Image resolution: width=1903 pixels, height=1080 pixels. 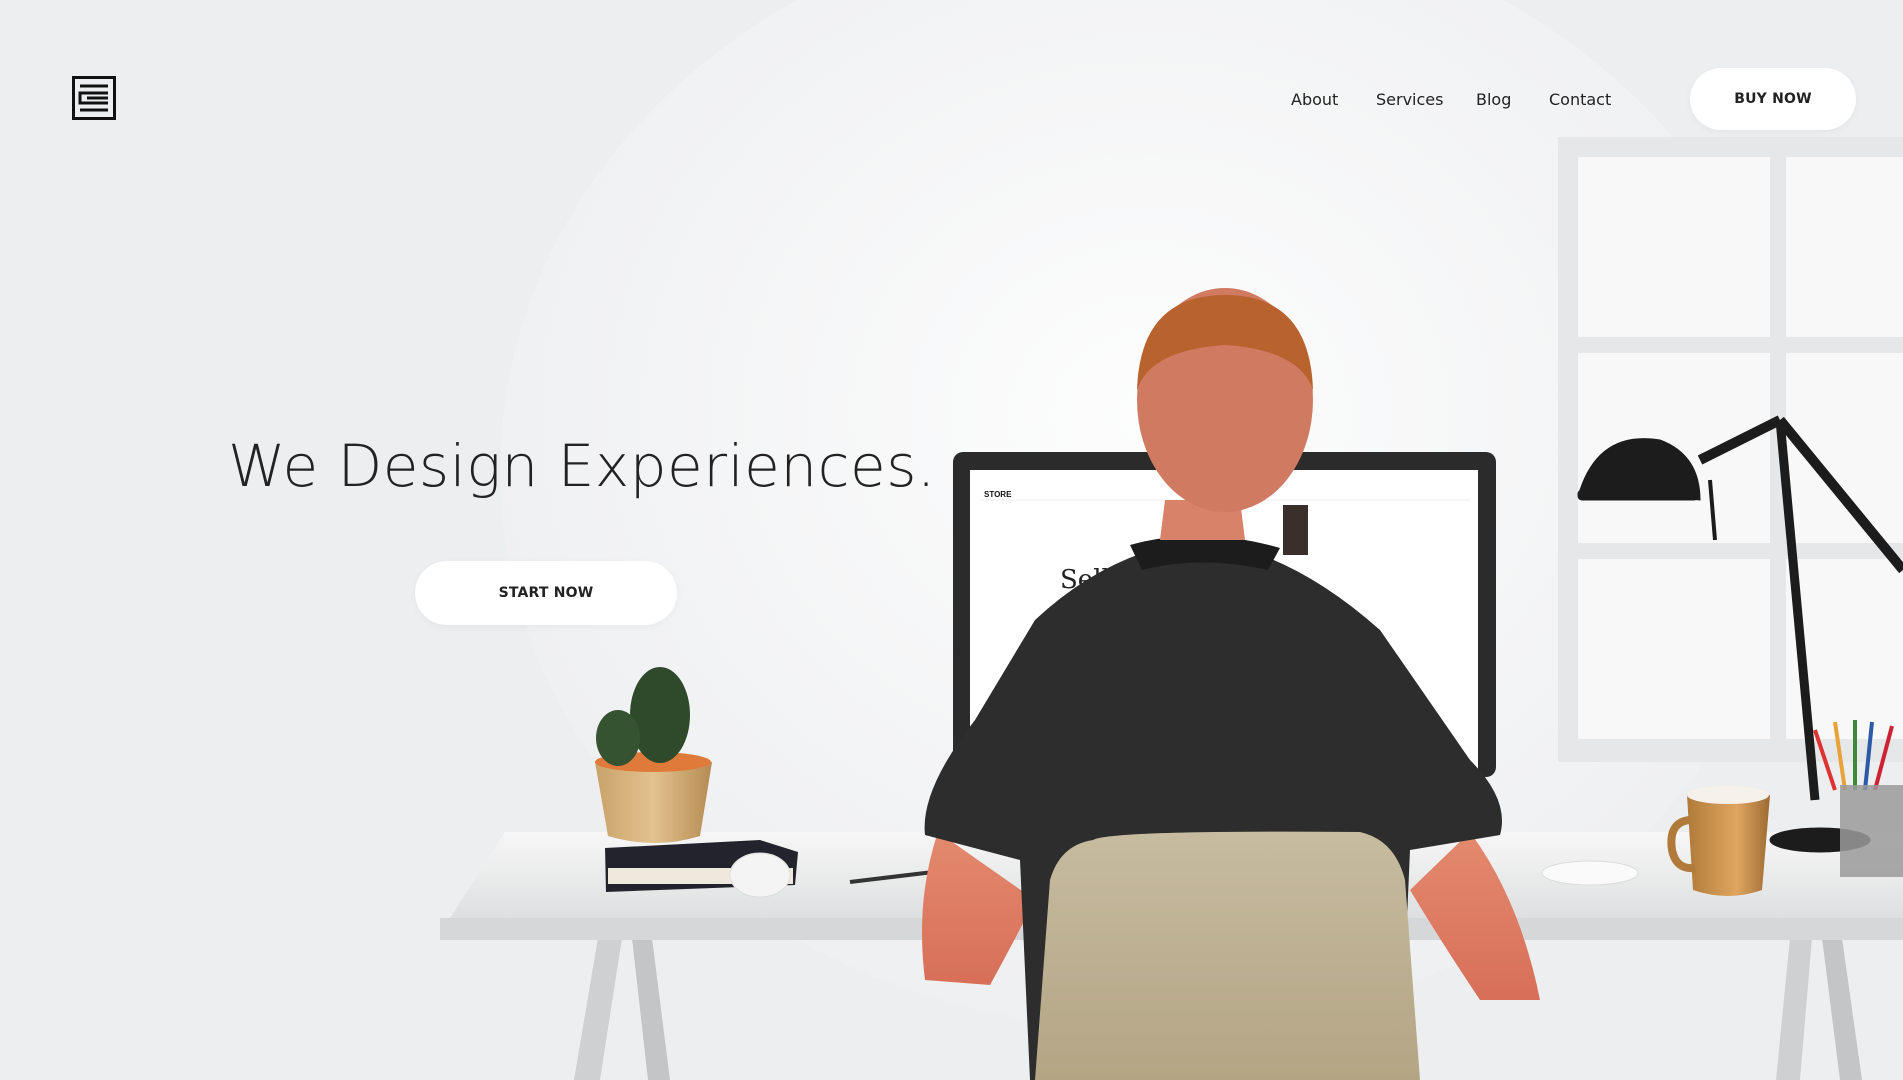 What do you see at coordinates (582, 466) in the screenshot?
I see `hero-title: We Design Experiences.` at bounding box center [582, 466].